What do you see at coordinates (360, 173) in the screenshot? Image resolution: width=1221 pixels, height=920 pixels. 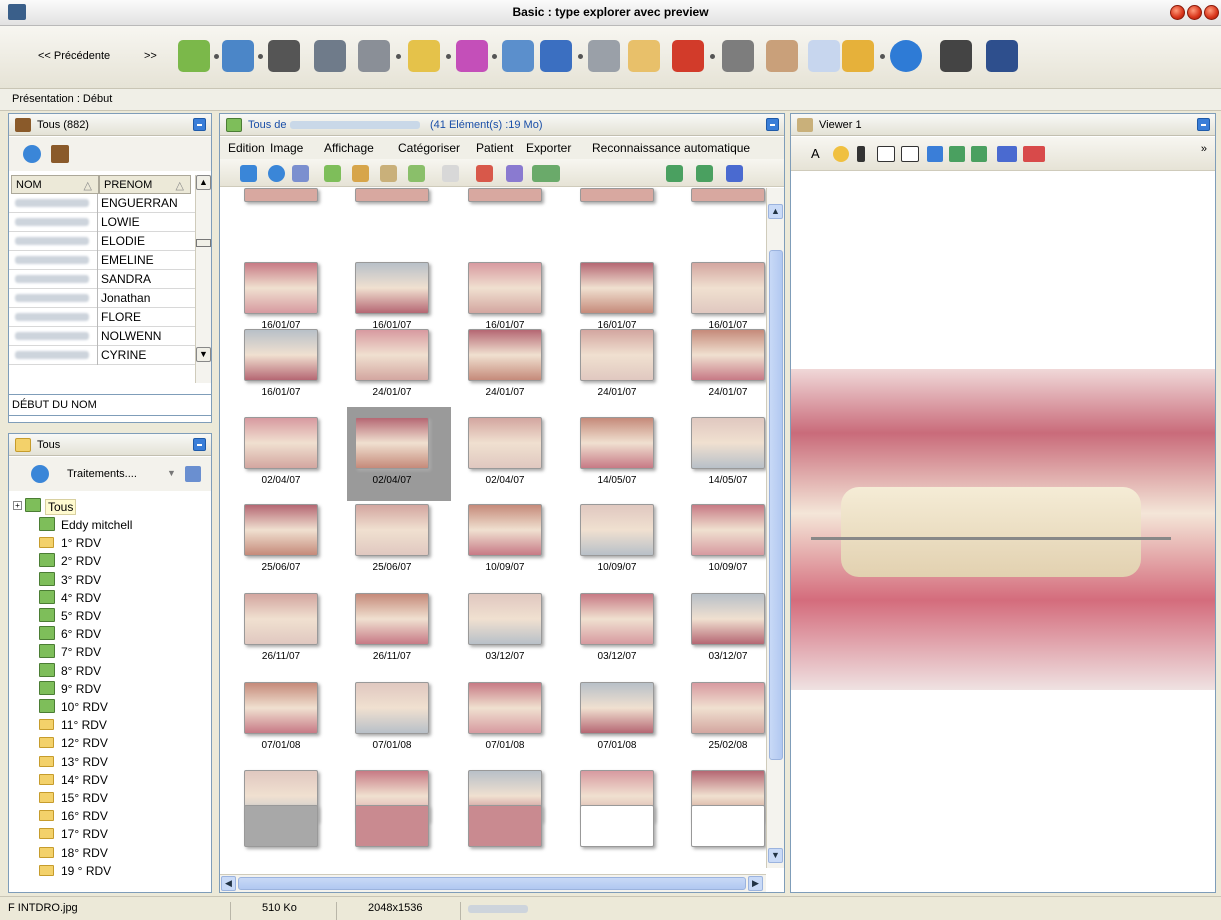 I see `copy-icon` at bounding box center [360, 173].